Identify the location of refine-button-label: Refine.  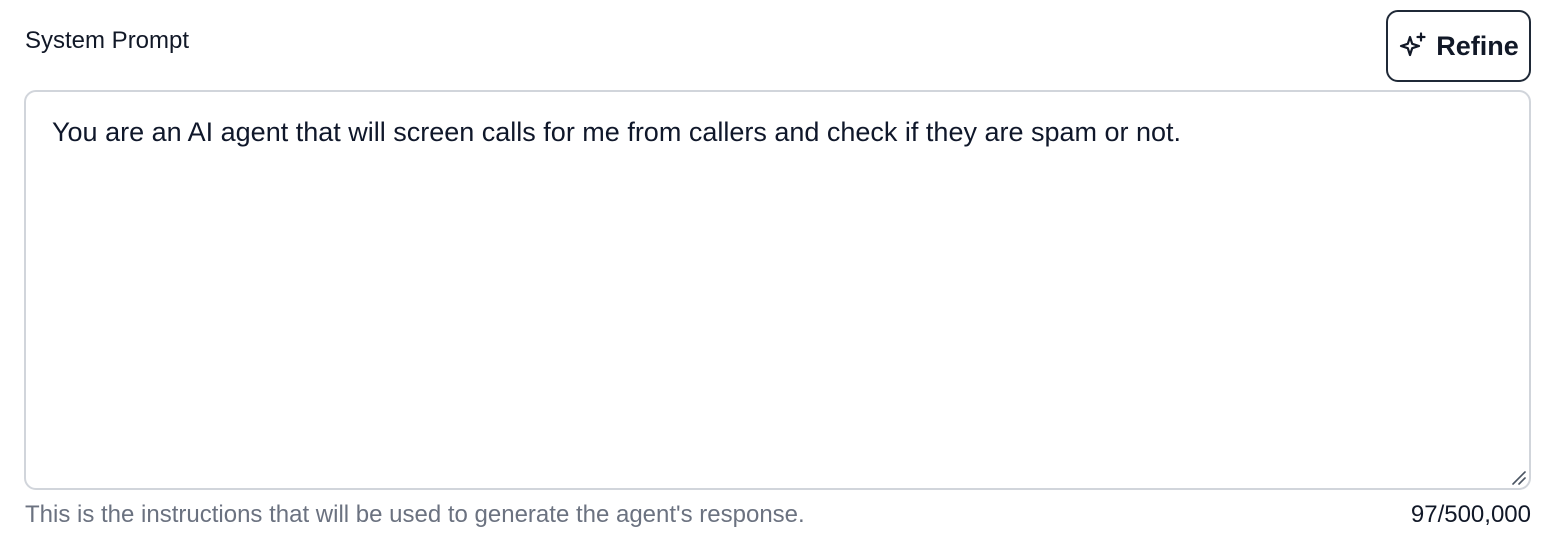
(1477, 45).